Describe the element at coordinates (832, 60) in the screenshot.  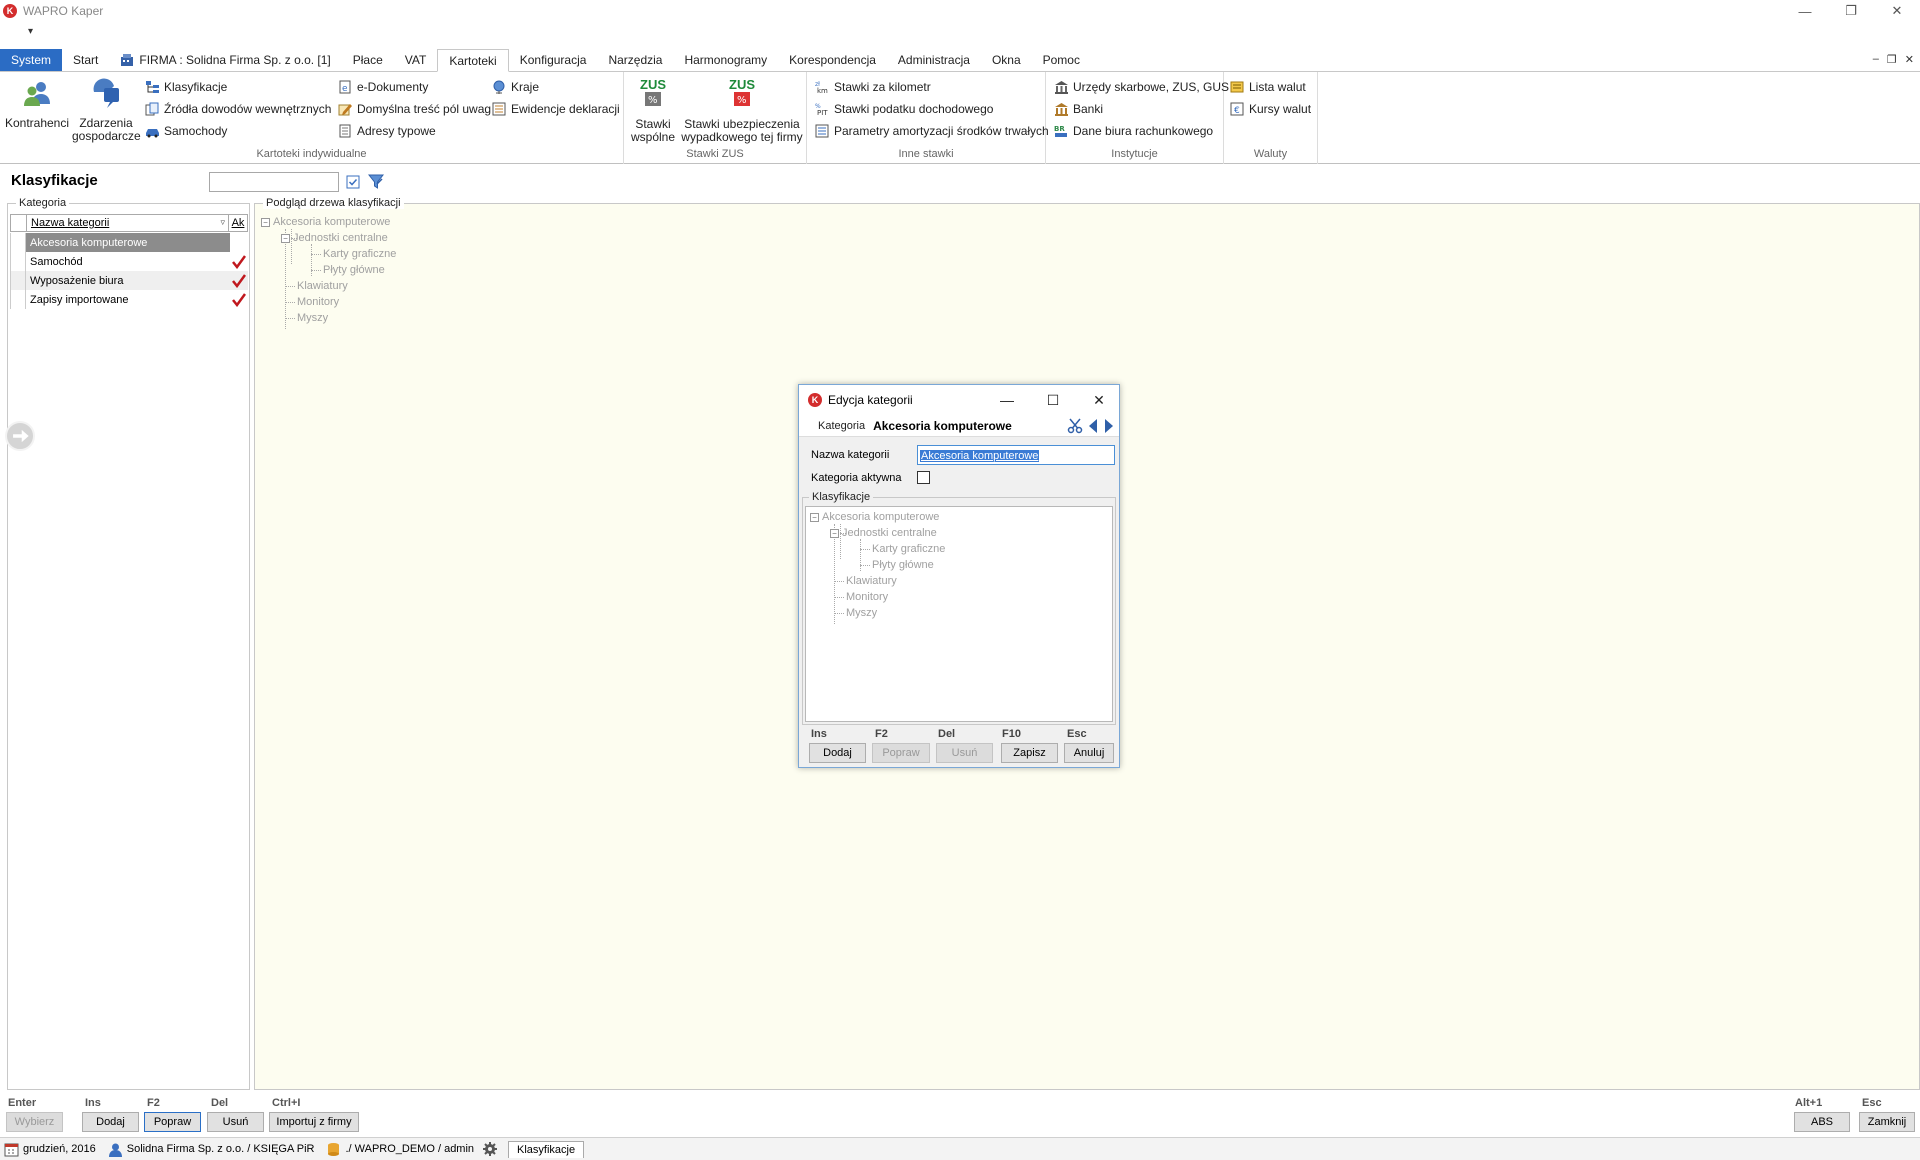
I see `tab-korespondencja: Korespondencja` at that location.